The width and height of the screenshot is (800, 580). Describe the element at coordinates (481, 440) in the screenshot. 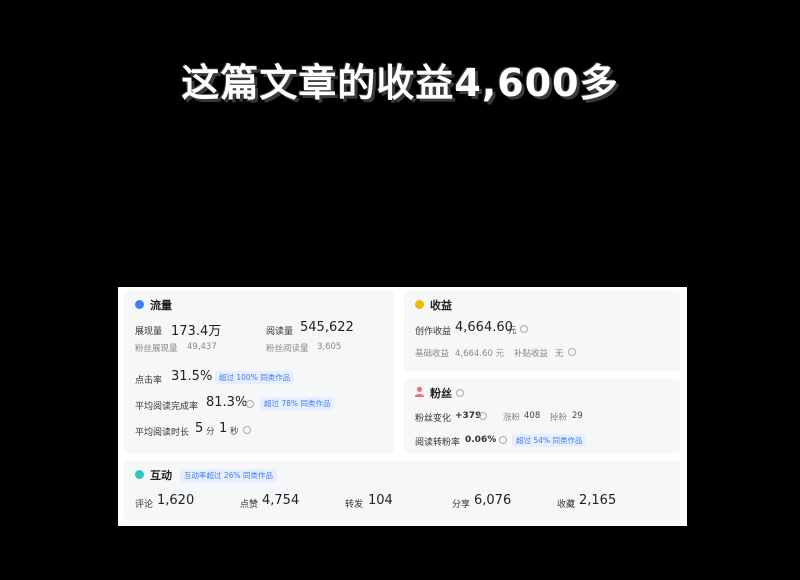

I see `read-to-fan-value: 0.06%` at that location.